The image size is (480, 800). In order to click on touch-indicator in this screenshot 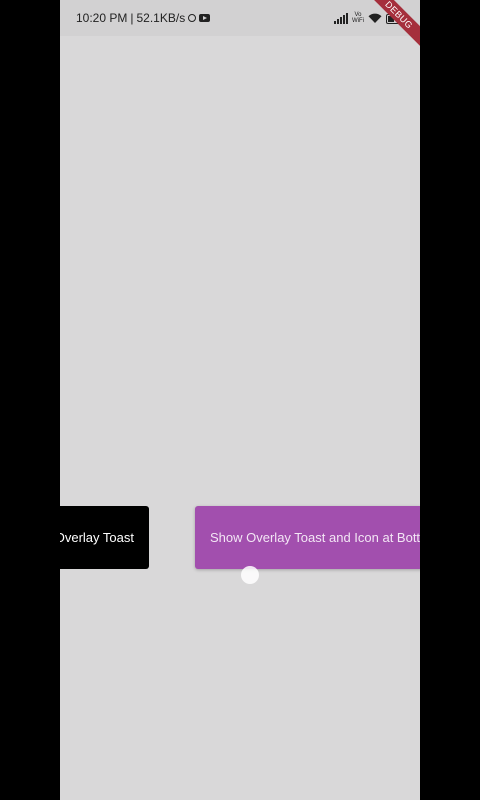, I will do `click(250, 575)`.